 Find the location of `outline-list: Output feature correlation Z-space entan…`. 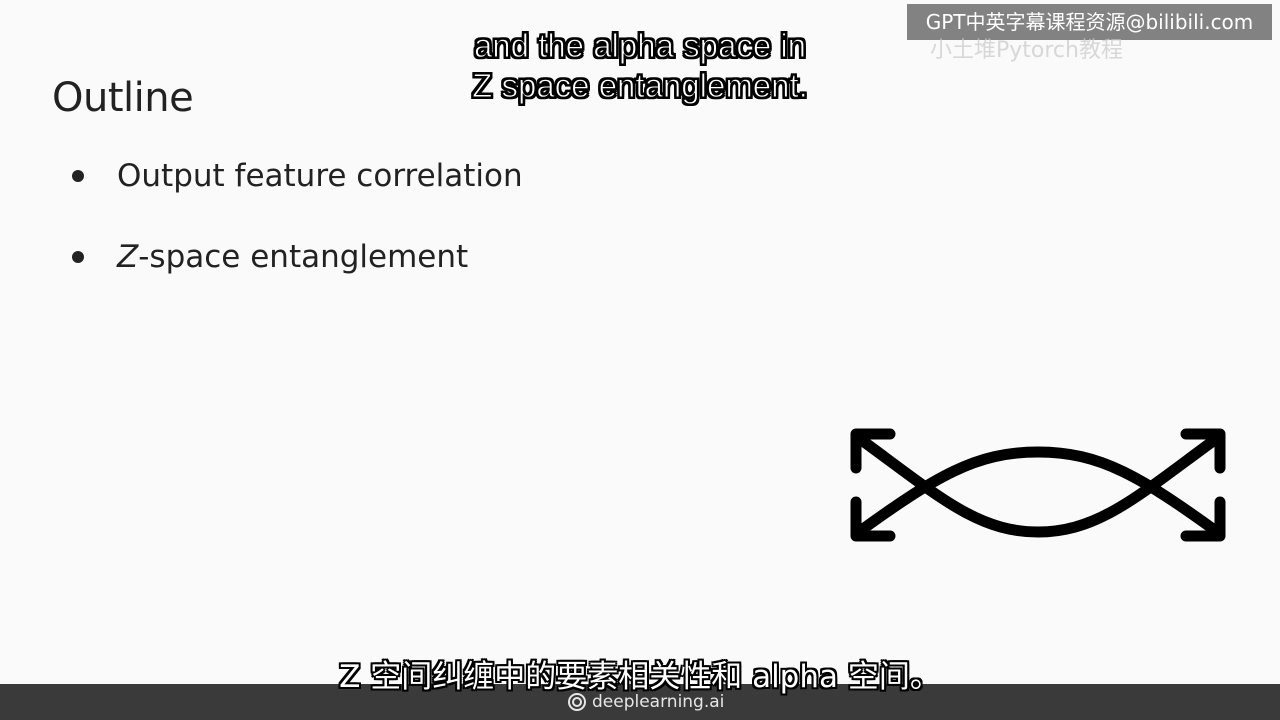

outline-list: Output feature correlation Z-space entan… is located at coordinates (294, 233).